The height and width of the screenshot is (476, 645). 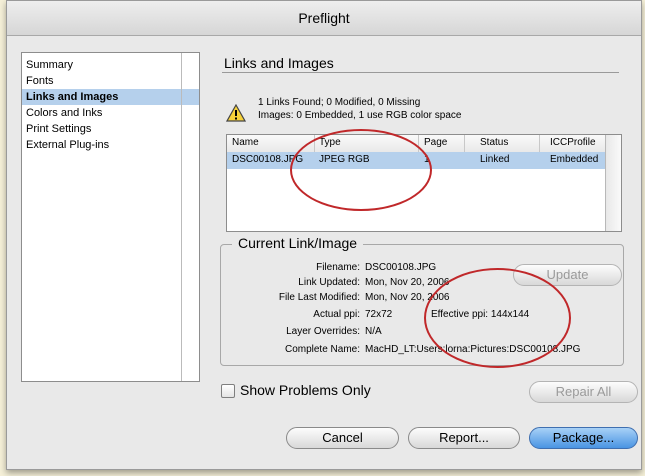 I want to click on complete-name-label: Complete Name:, so click(x=322, y=349).